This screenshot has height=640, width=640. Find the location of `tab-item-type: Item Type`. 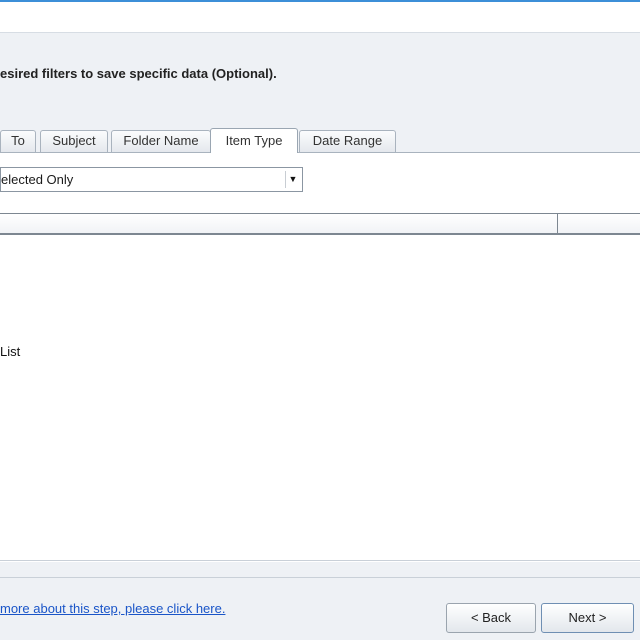

tab-item-type: Item Type is located at coordinates (254, 140).